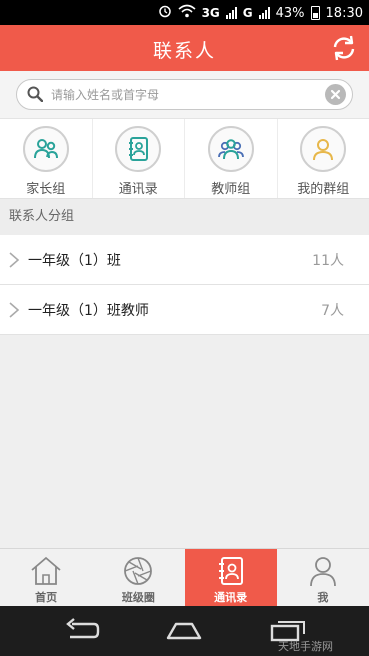 The height and width of the screenshot is (656, 369). I want to click on category-label: 家长组, so click(46, 189).